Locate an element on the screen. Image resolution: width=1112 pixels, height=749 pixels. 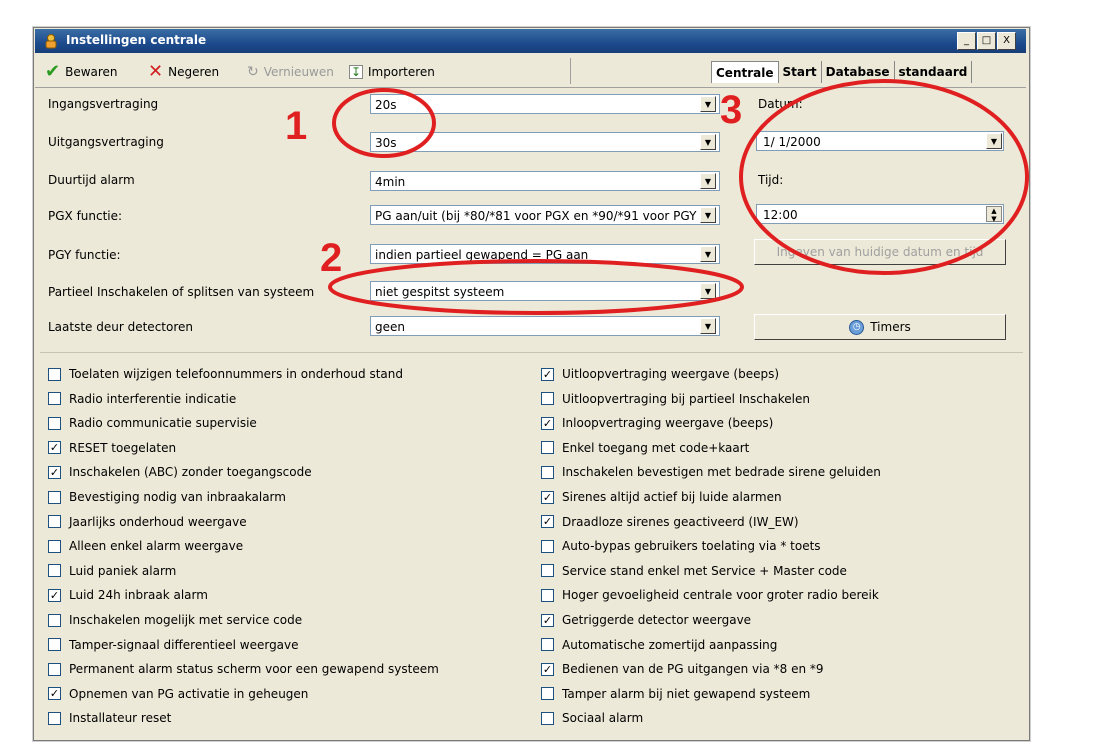
annotation-number-1: 1 is located at coordinates (296, 126).